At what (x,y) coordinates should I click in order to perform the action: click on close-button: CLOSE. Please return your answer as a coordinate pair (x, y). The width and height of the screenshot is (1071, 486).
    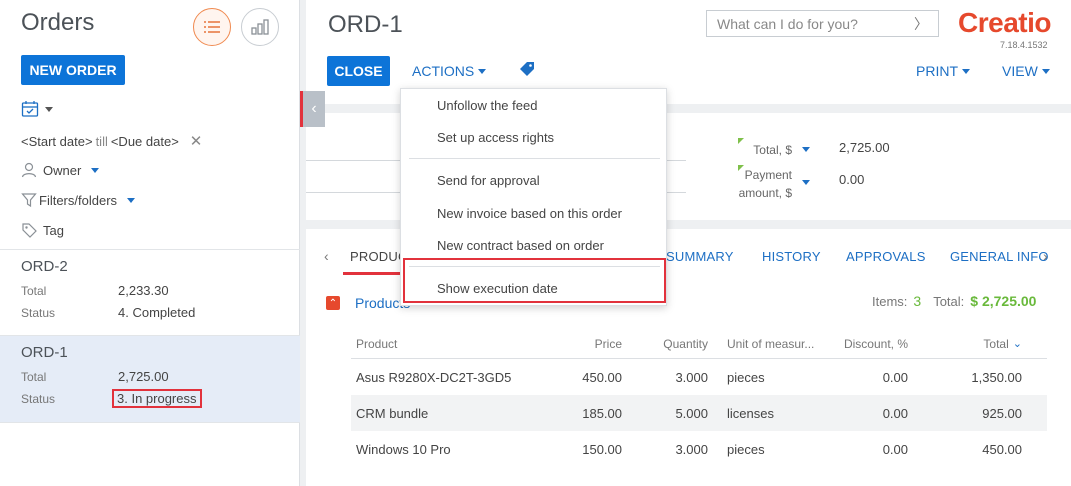
    Looking at the image, I should click on (358, 71).